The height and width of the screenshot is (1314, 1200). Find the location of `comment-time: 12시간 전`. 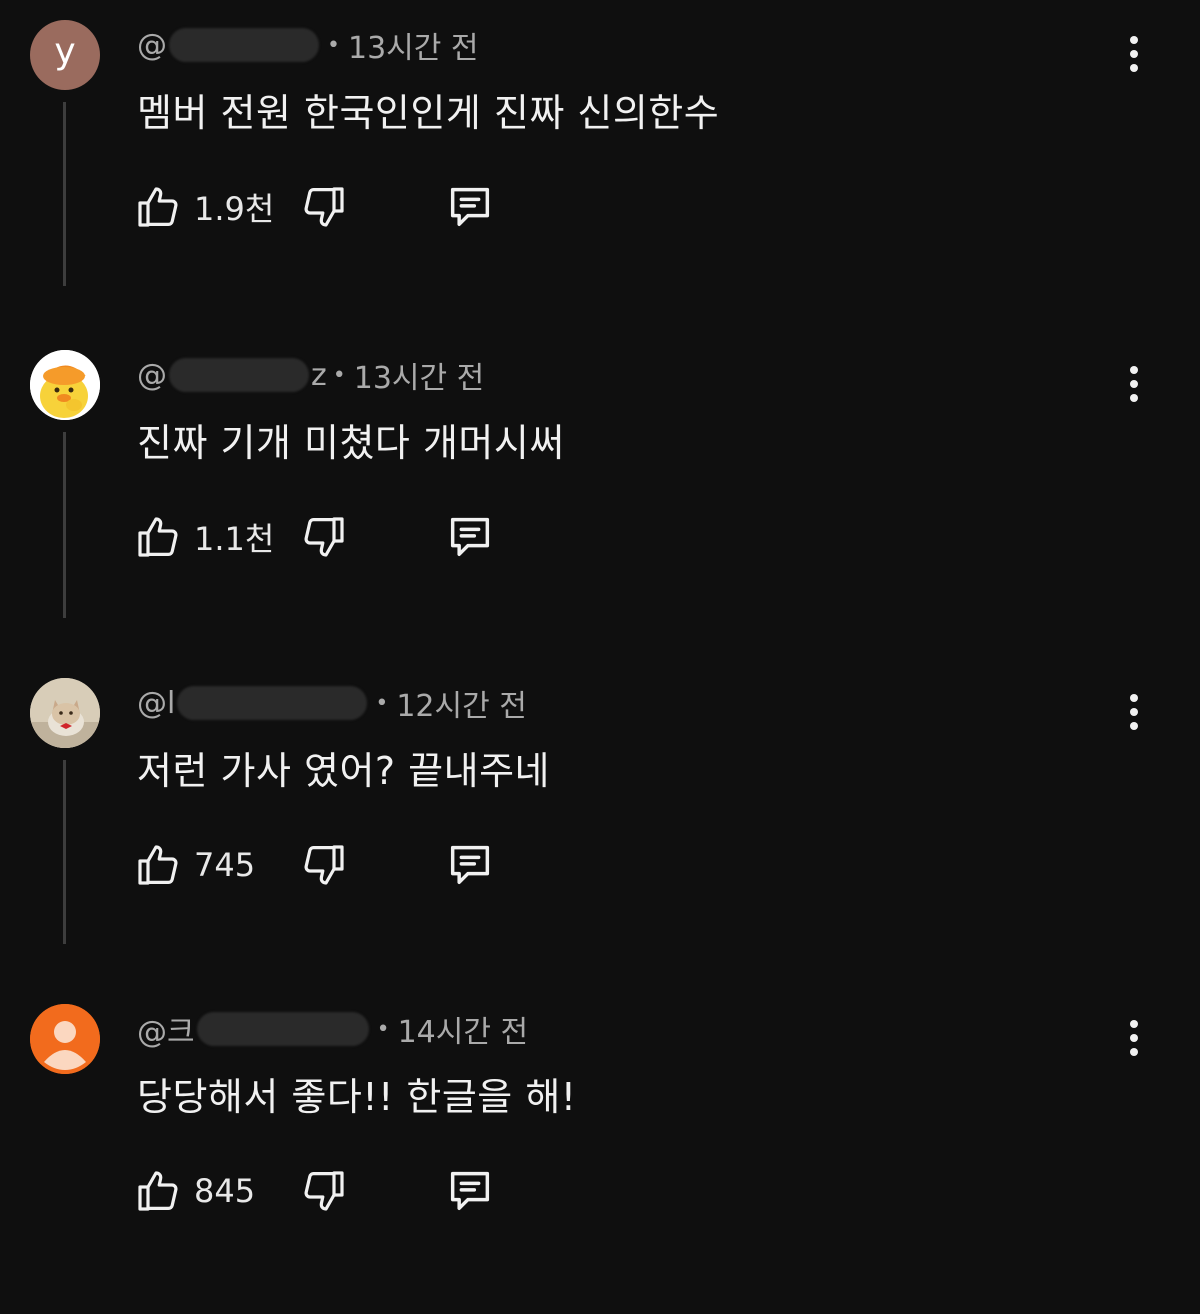

comment-time: 12시간 전 is located at coordinates (461, 703).